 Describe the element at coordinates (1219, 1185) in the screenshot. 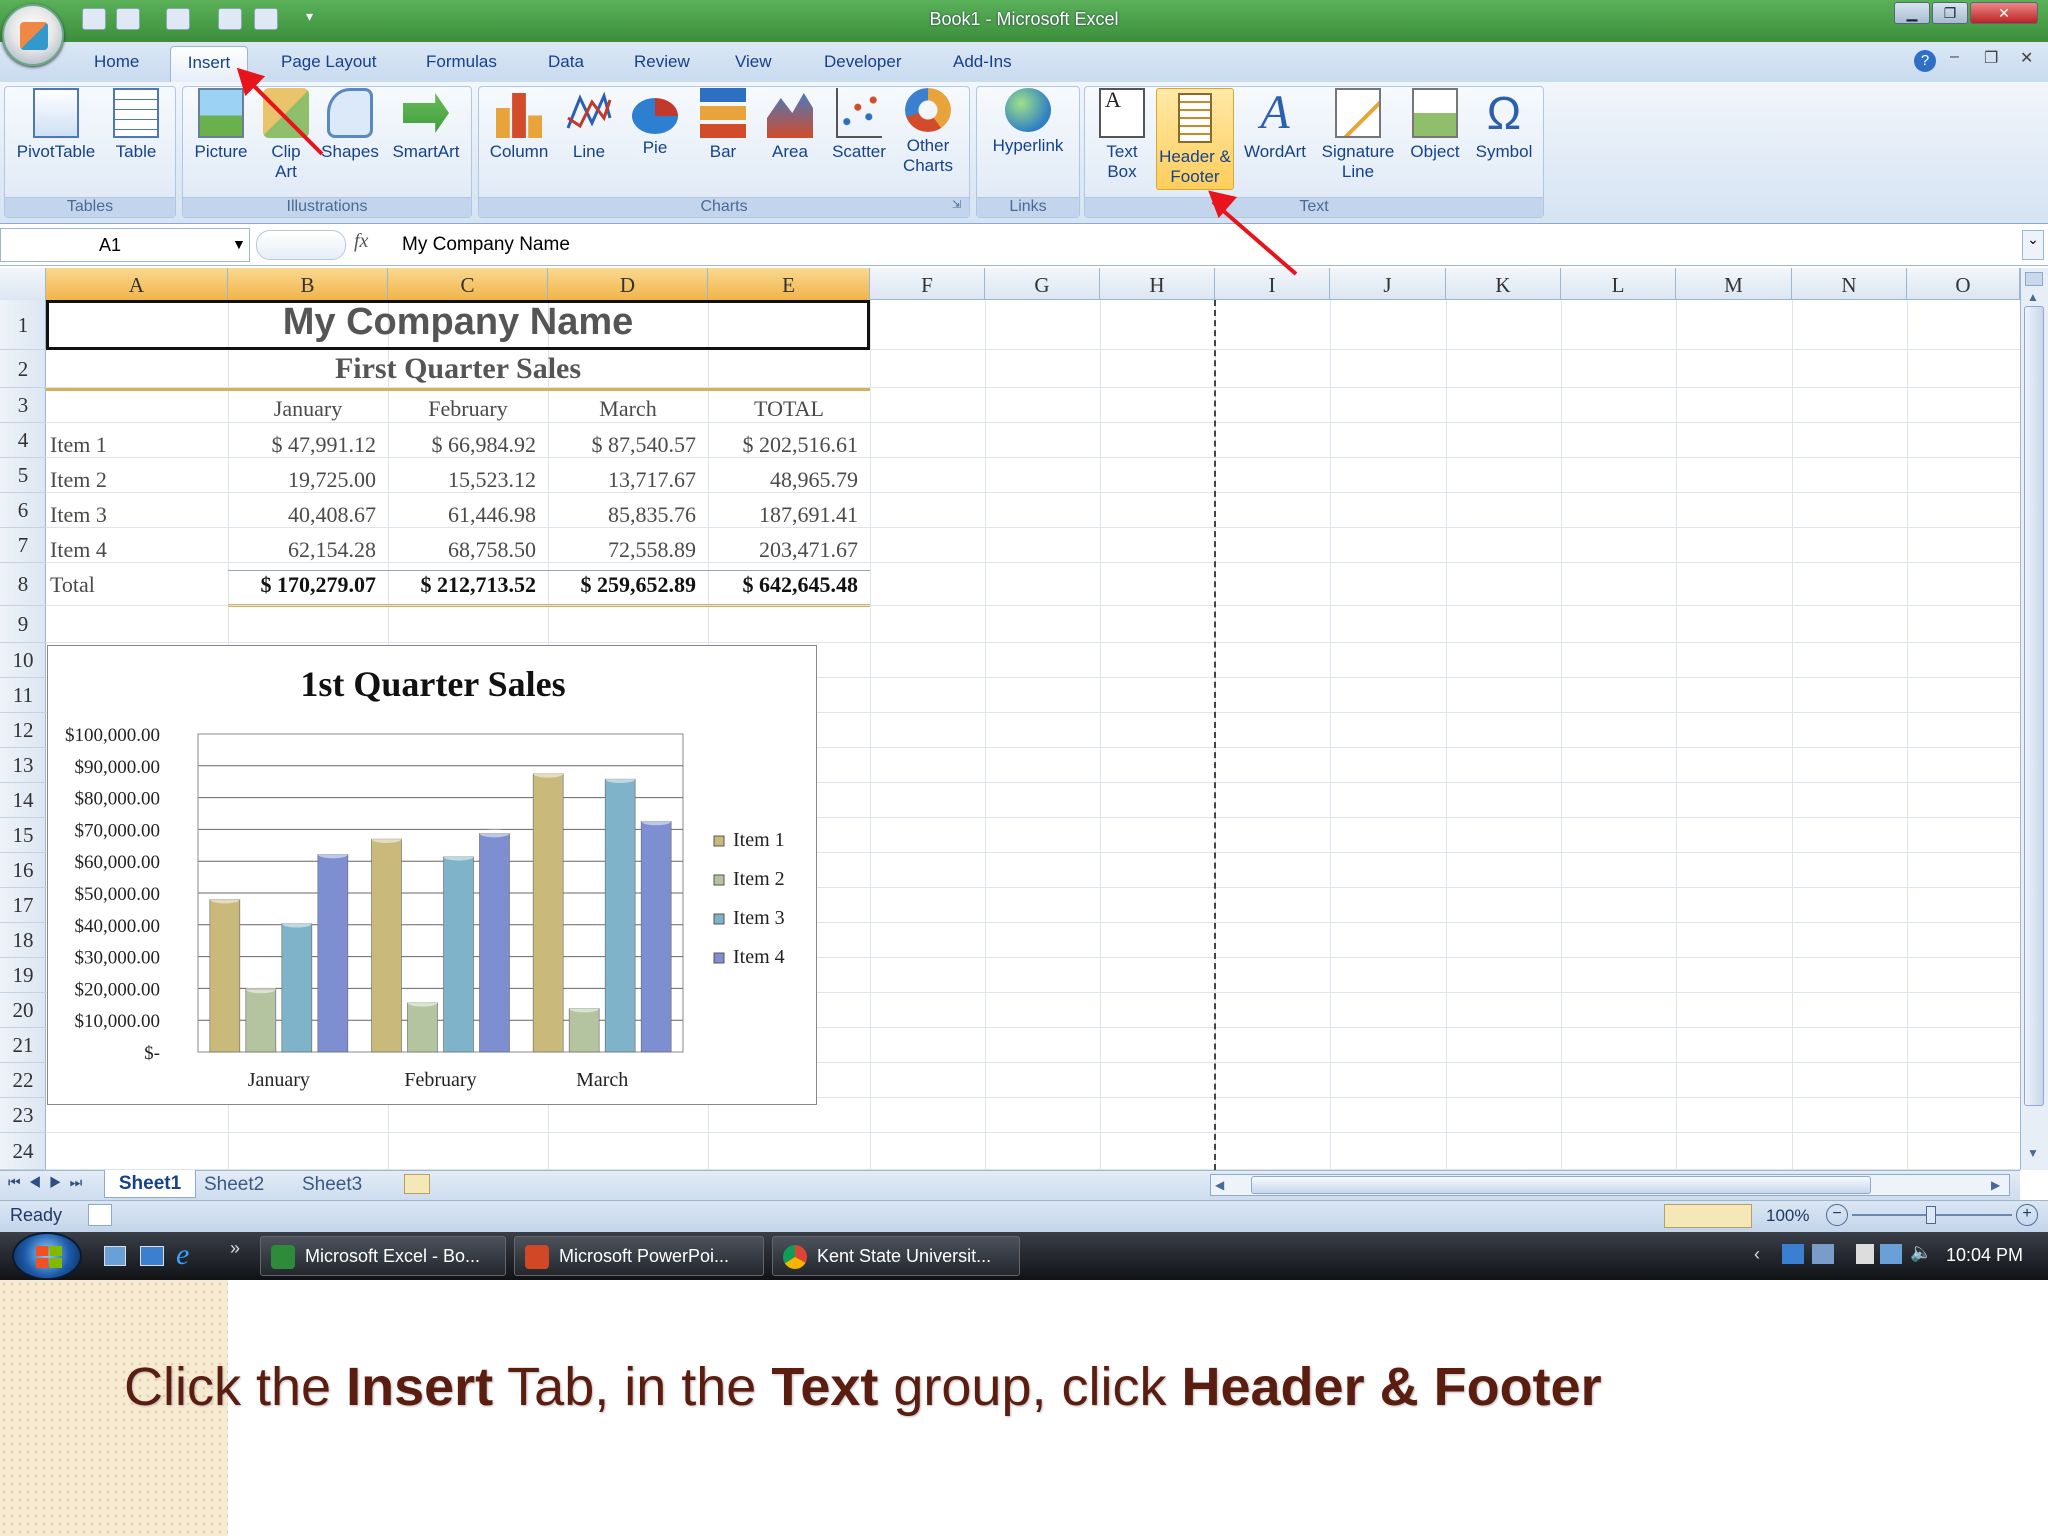

I see `scroll-left-icon: ◀` at that location.